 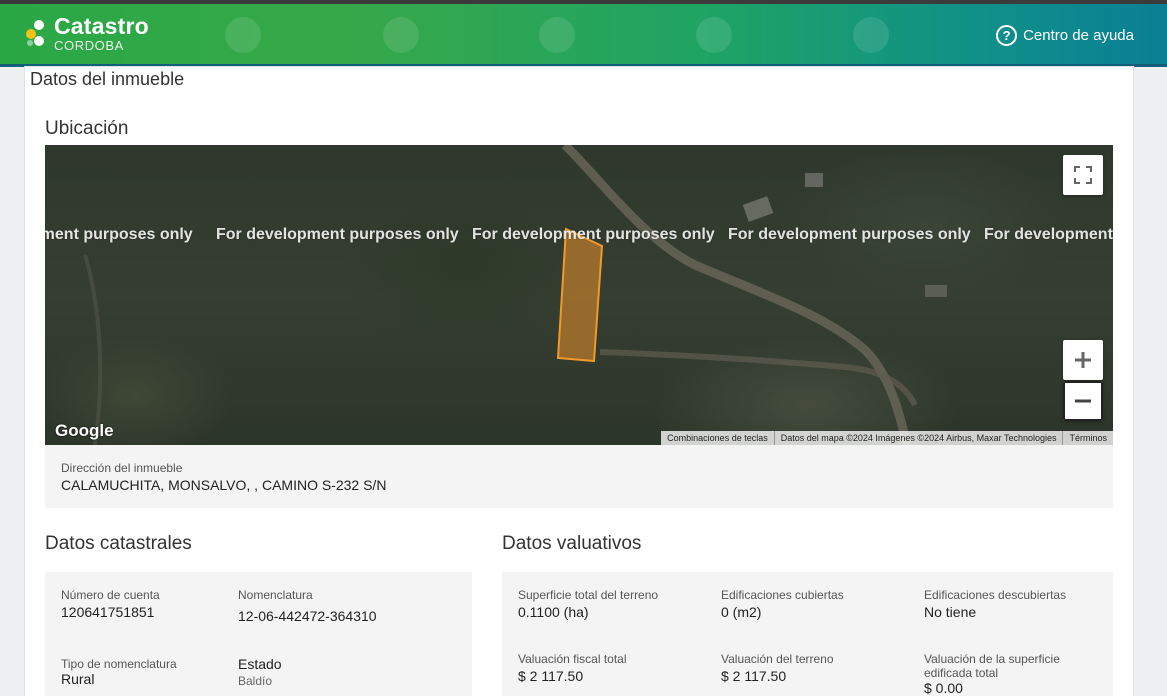 I want to click on land-area-label: Superficie total del terreno, so click(x=588, y=595).